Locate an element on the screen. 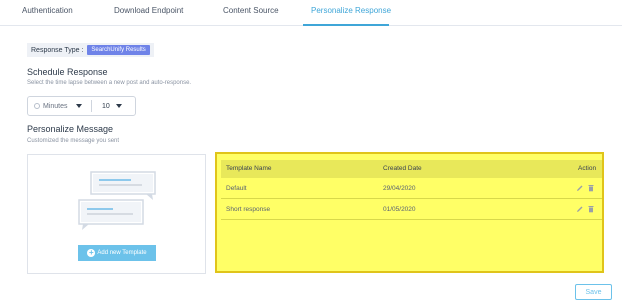  table-row: Default 29/04/2020 is located at coordinates (411, 188).